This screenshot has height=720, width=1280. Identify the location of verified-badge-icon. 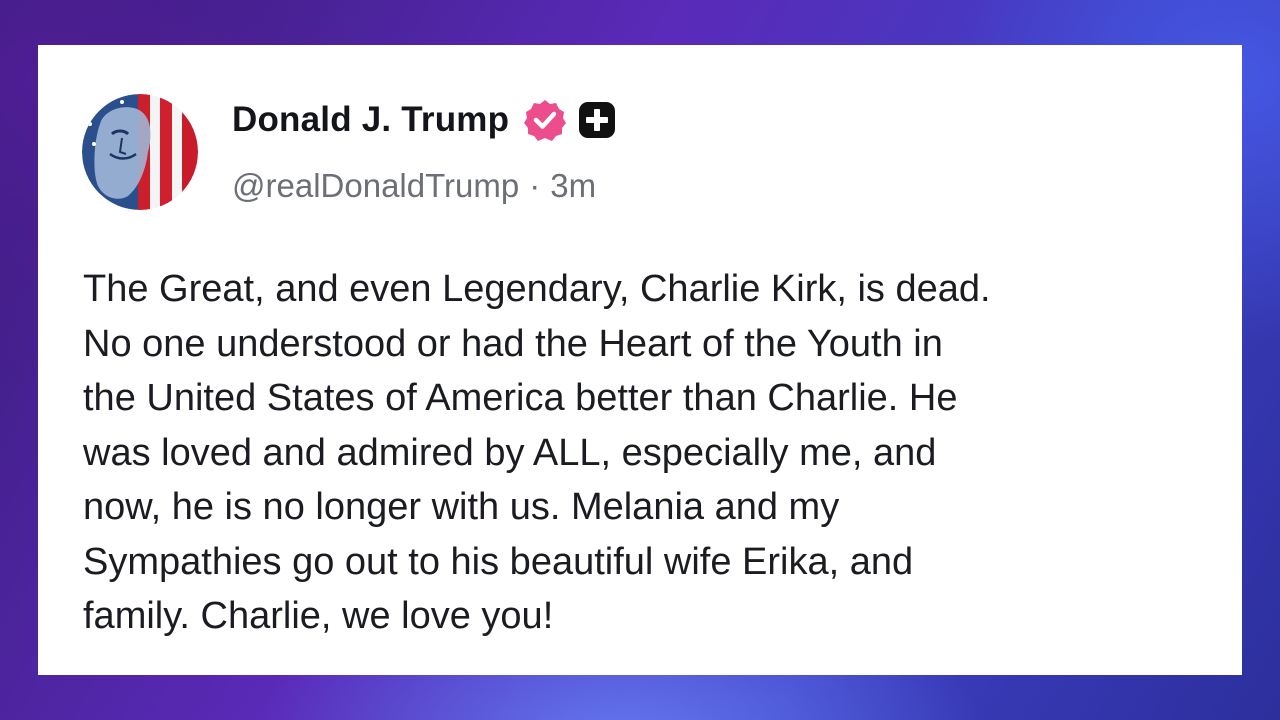
(545, 120).